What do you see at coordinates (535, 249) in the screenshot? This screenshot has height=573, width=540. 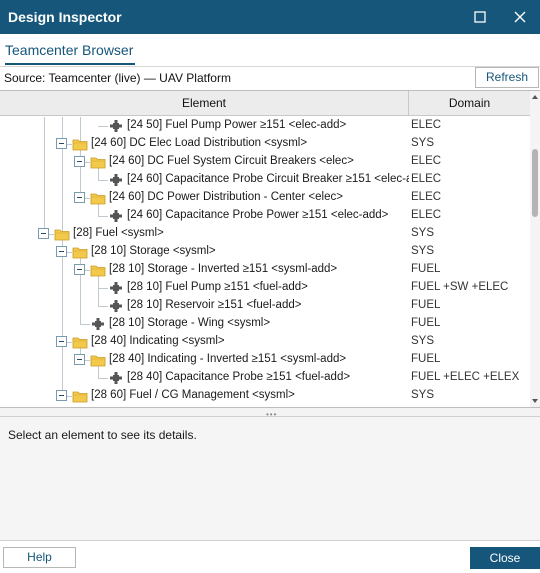 I see `vertical-scrollbar` at bounding box center [535, 249].